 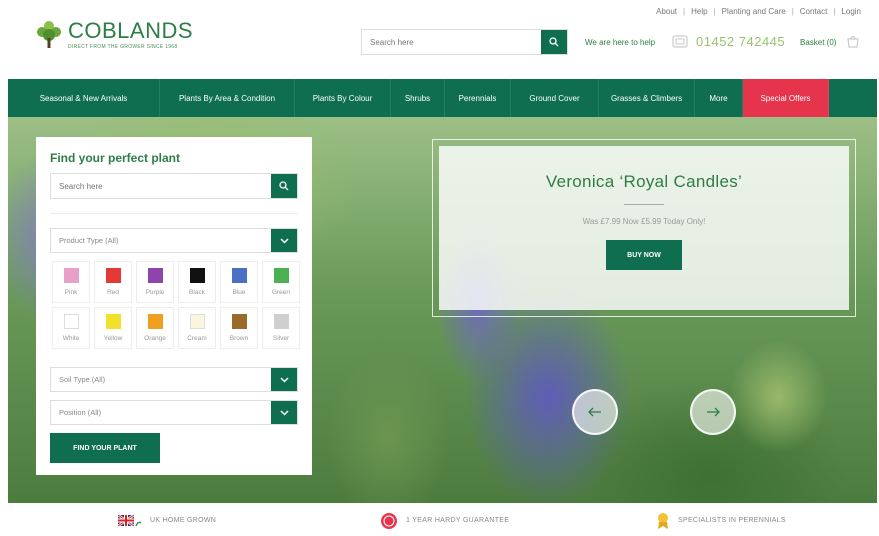 I want to click on nav-perennials: Perennials, so click(x=478, y=98).